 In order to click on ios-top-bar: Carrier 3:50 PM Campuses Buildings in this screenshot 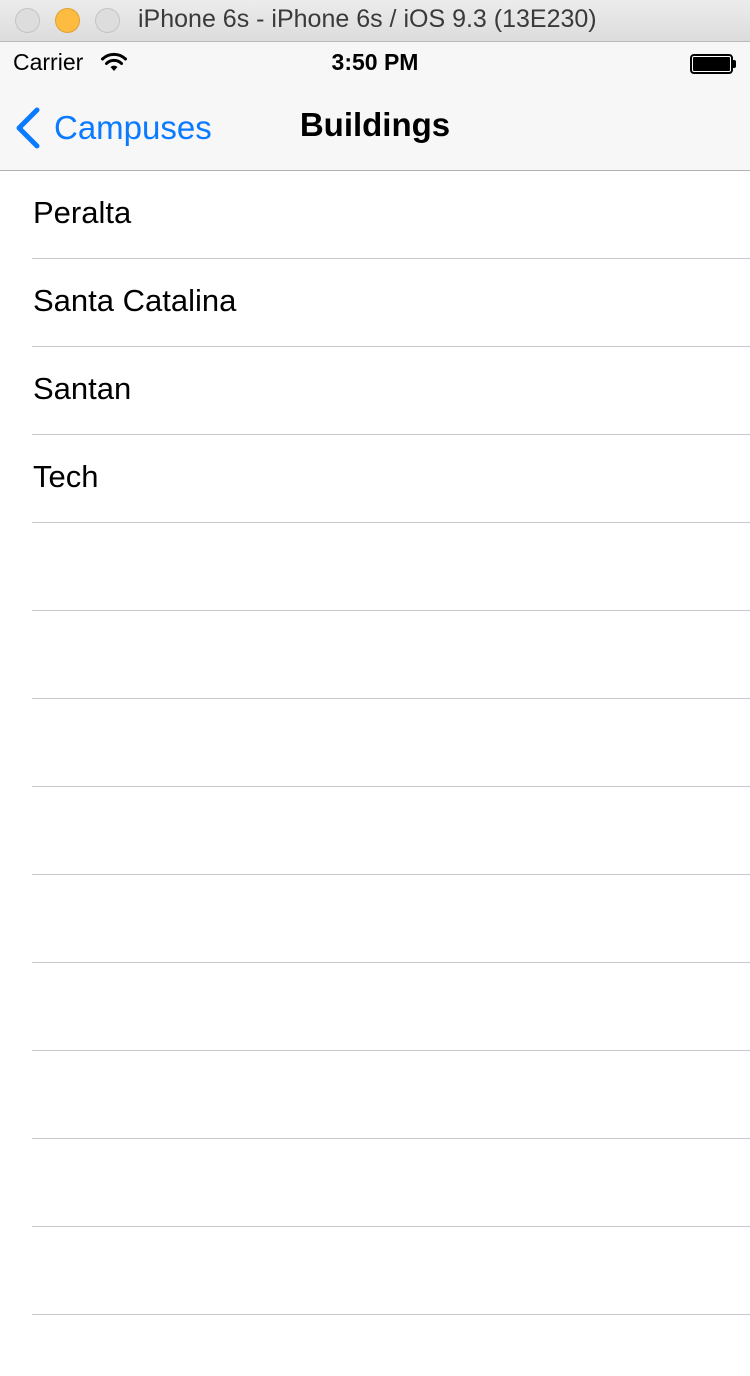, I will do `click(375, 106)`.